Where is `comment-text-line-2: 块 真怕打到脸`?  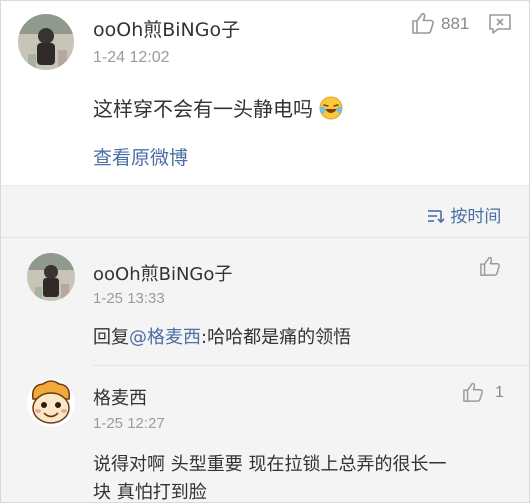
comment-text-line-2: 块 真怕打到脸 is located at coordinates (150, 492).